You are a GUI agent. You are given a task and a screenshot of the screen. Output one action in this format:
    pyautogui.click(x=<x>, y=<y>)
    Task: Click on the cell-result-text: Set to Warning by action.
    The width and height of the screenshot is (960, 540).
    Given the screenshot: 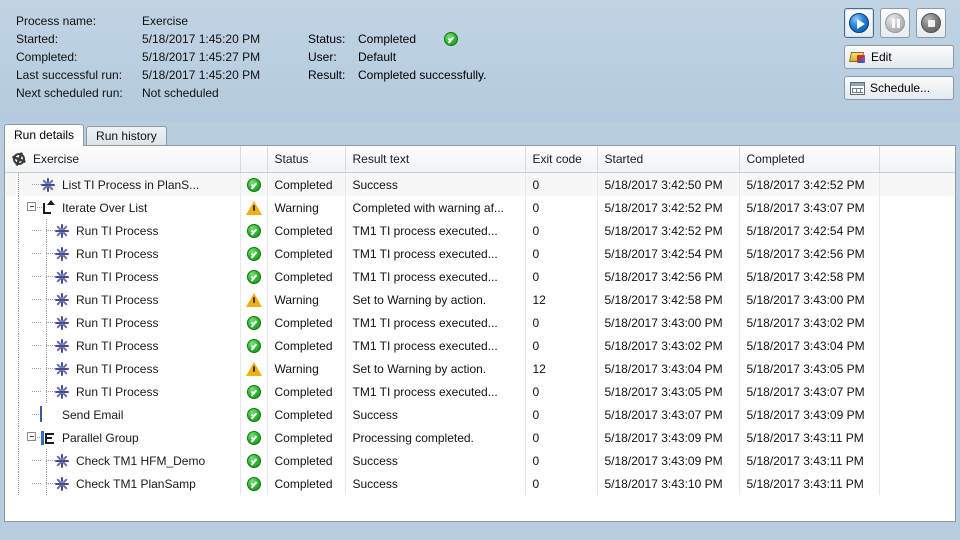 What is the action you would take?
    pyautogui.click(x=435, y=299)
    